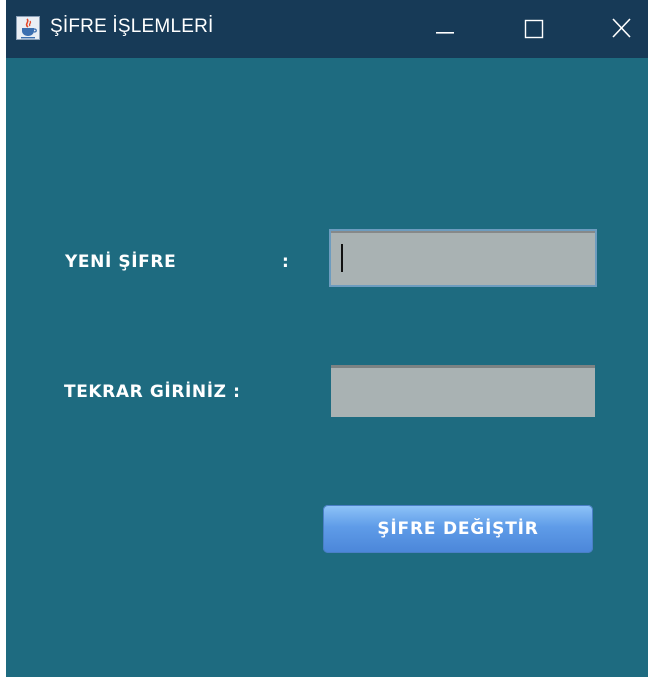 This screenshot has height=682, width=654. Describe the element at coordinates (621, 28) in the screenshot. I see `close-icon` at that location.